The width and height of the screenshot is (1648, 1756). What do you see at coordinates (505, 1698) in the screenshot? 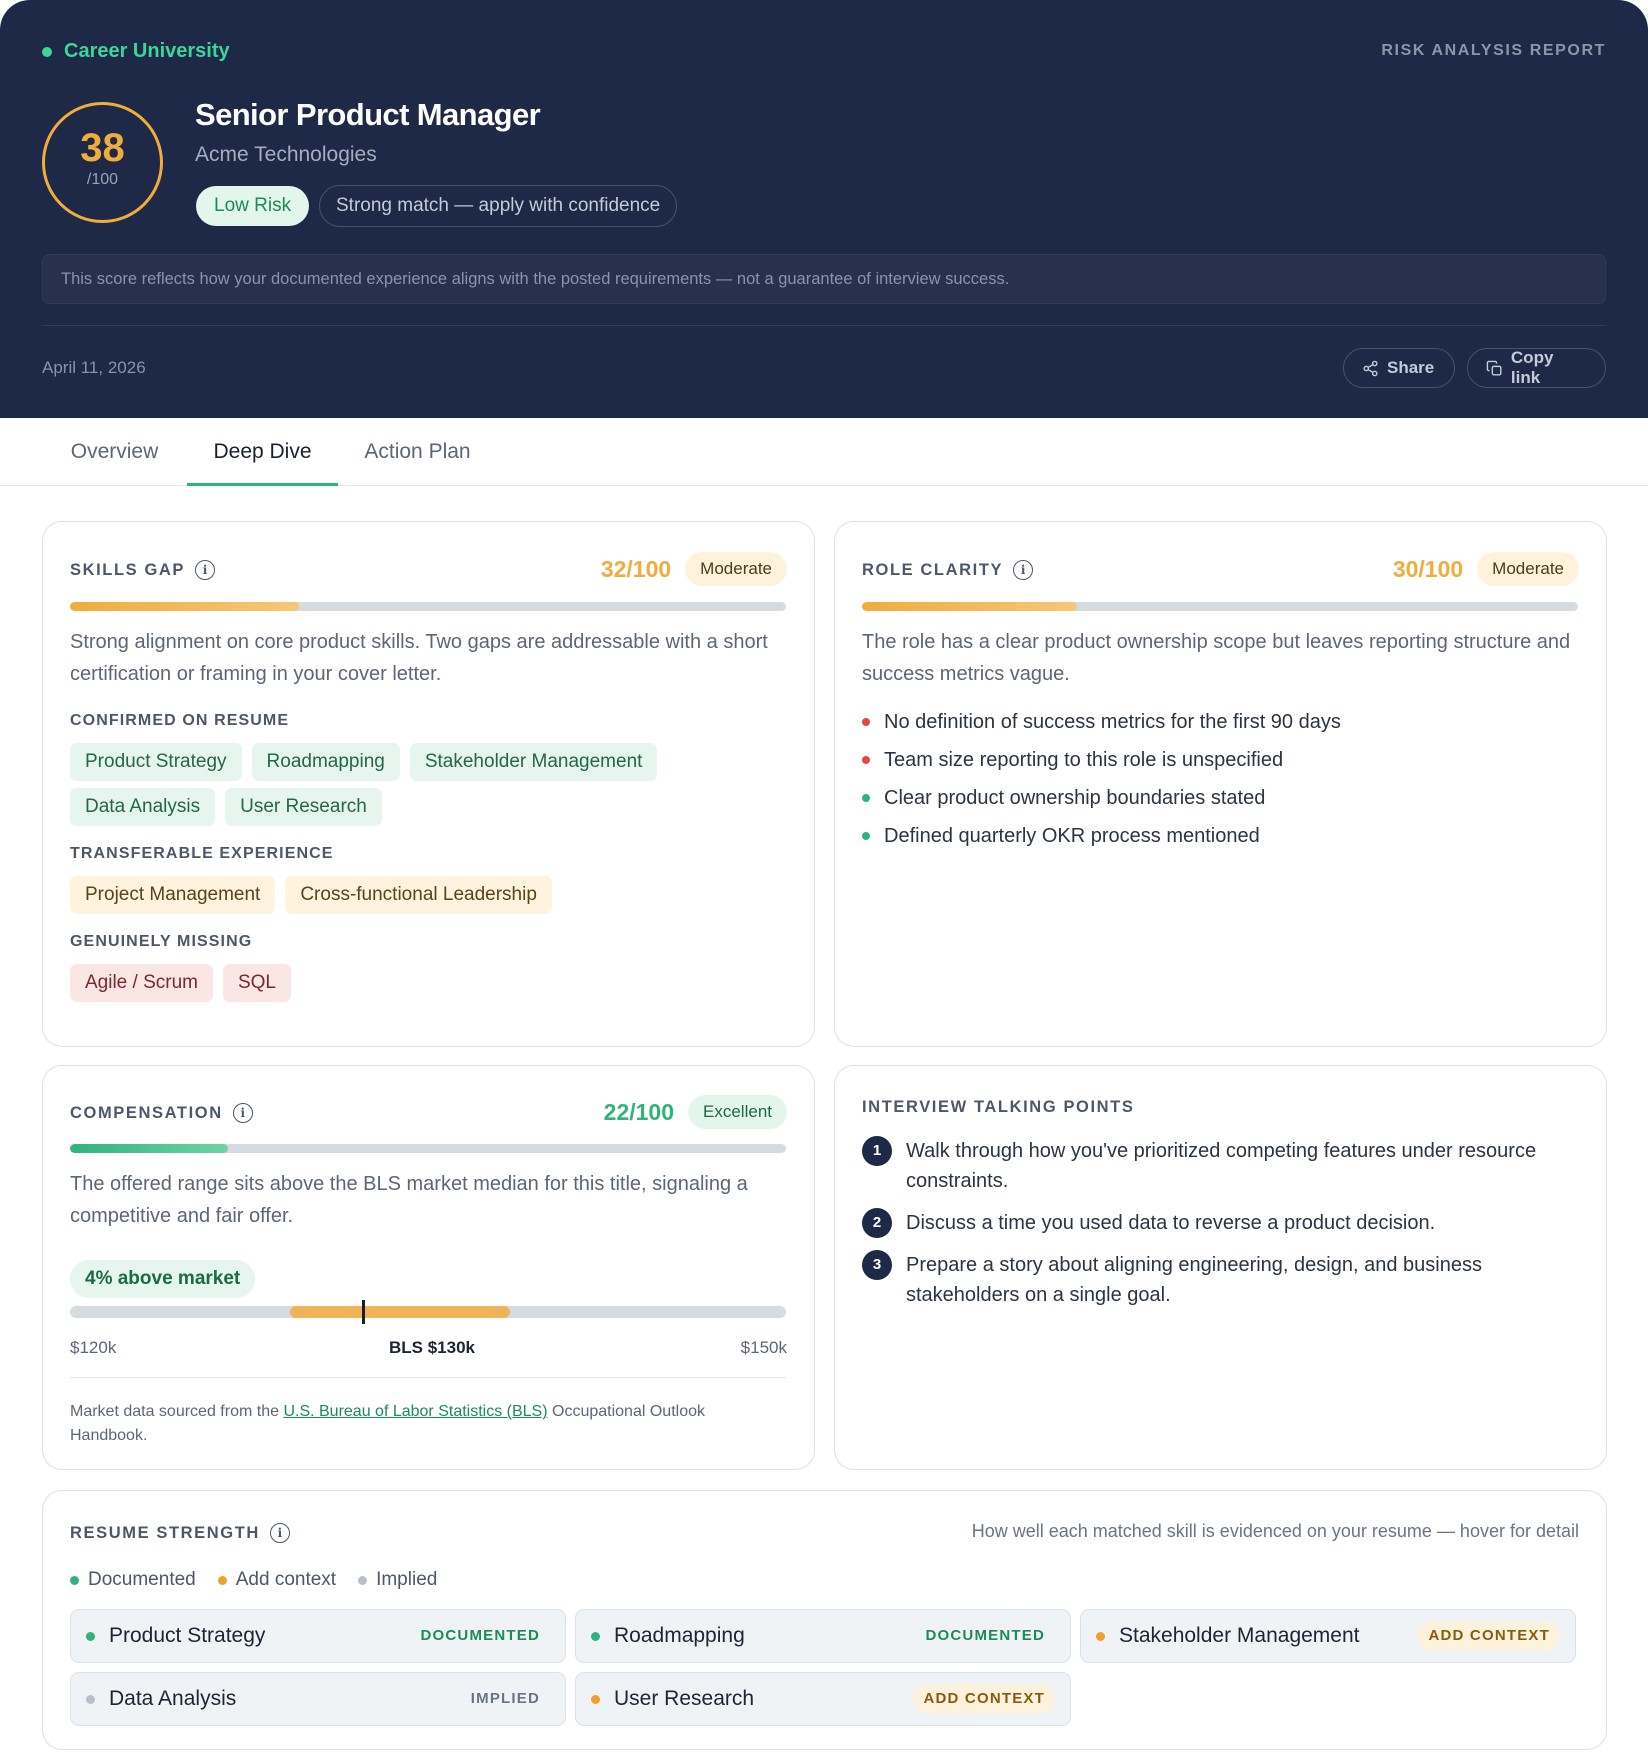
I see `strength-status: IMPLIED` at bounding box center [505, 1698].